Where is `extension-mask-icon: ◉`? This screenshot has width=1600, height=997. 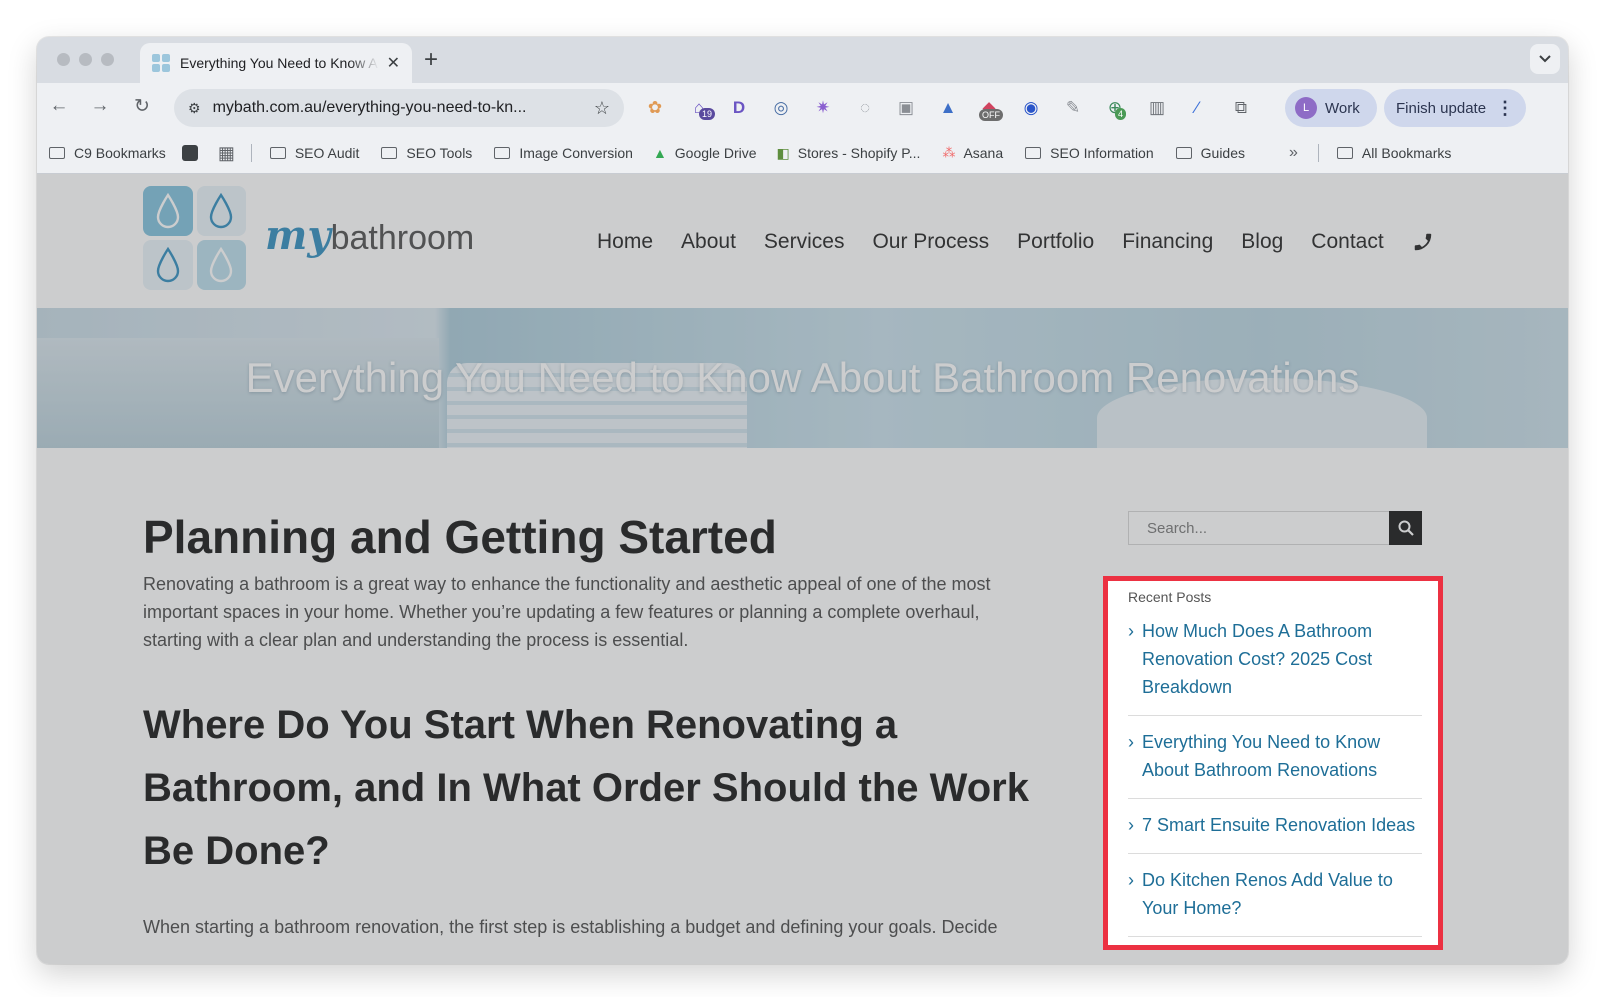
extension-mask-icon: ◉ is located at coordinates (1031, 108).